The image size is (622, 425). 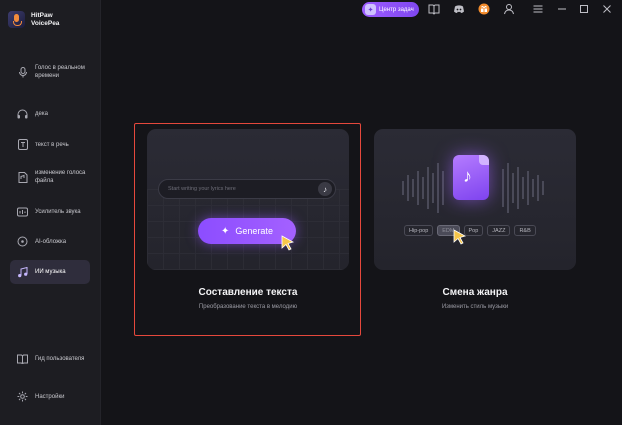 I want to click on genre-card-title: Смена жанра, so click(x=475, y=292).